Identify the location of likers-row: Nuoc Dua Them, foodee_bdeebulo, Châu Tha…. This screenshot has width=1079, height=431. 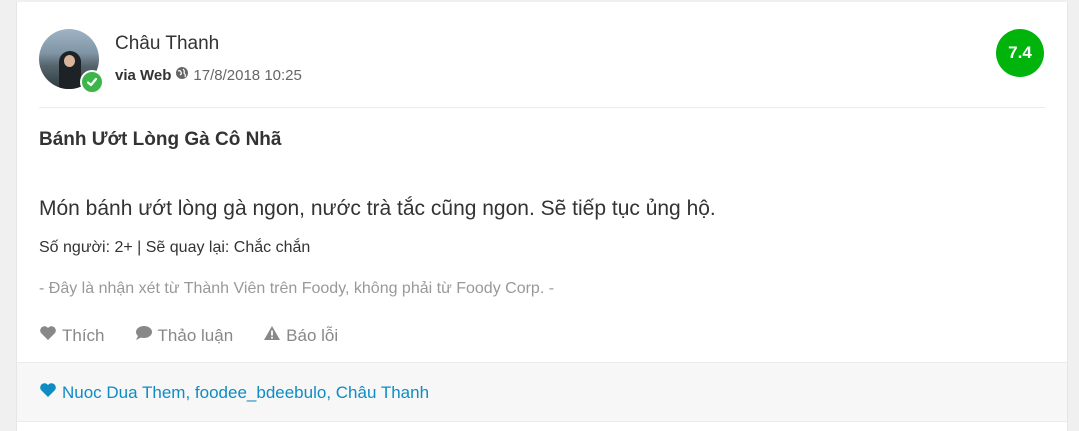
(234, 392).